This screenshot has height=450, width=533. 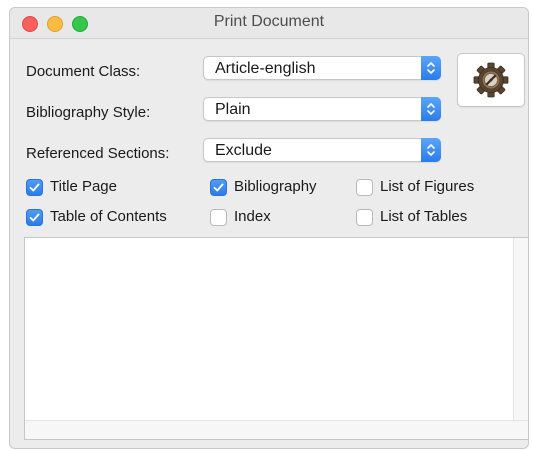 I want to click on bibliography-checkbox, so click(x=218, y=187).